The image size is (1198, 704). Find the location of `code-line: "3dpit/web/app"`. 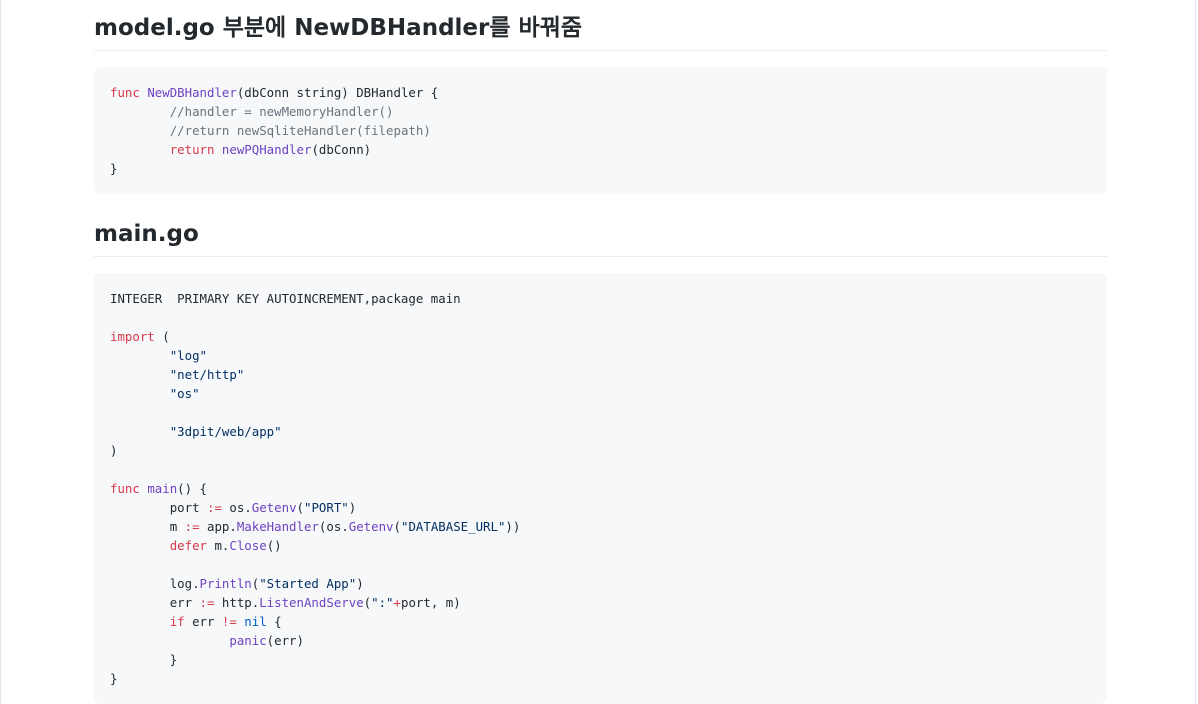

code-line: "3dpit/web/app" is located at coordinates (225, 431).